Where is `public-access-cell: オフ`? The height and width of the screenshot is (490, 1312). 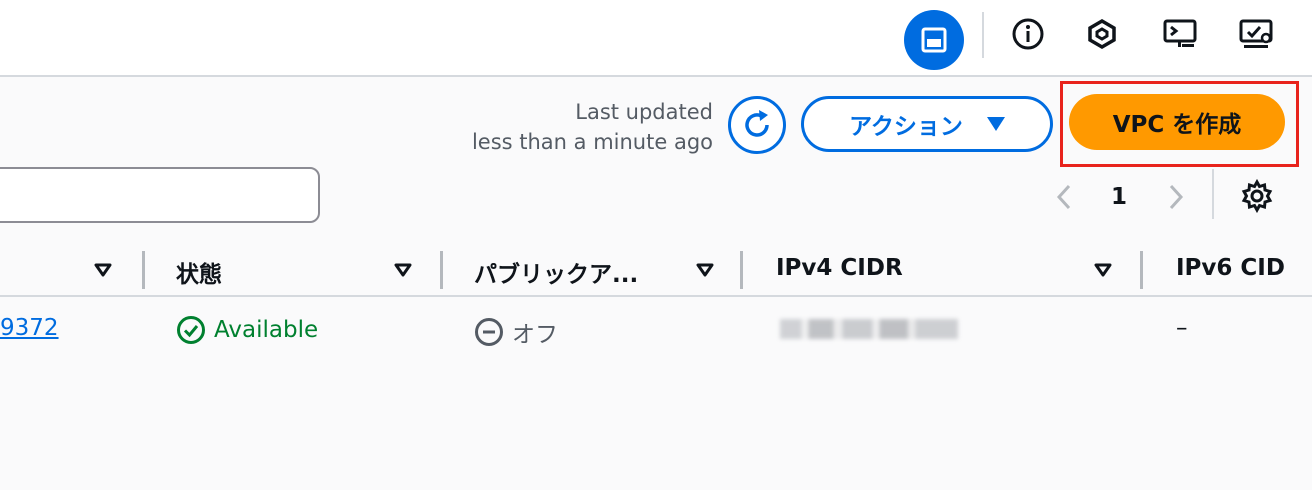
public-access-cell: オフ is located at coordinates (516, 332).